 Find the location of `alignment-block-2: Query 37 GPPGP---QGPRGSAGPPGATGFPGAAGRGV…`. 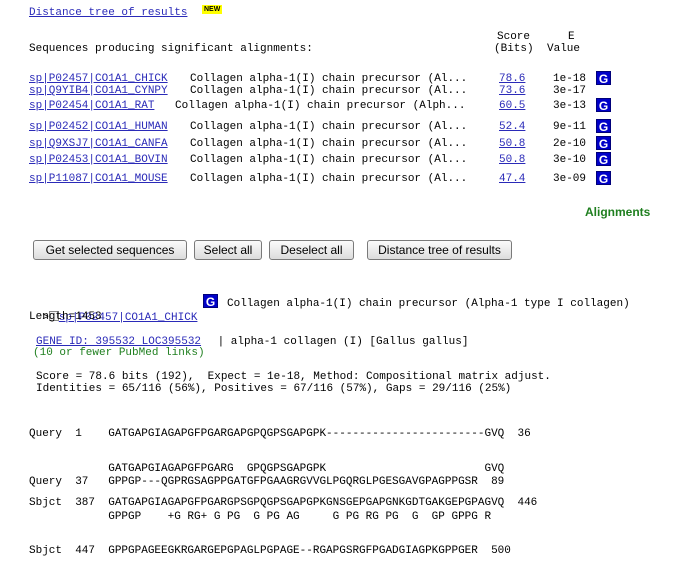

alignment-block-2: Query 37 GPPGP---QGPRGSAGPPGATGFPGAAGRGV… is located at coordinates (270, 511).